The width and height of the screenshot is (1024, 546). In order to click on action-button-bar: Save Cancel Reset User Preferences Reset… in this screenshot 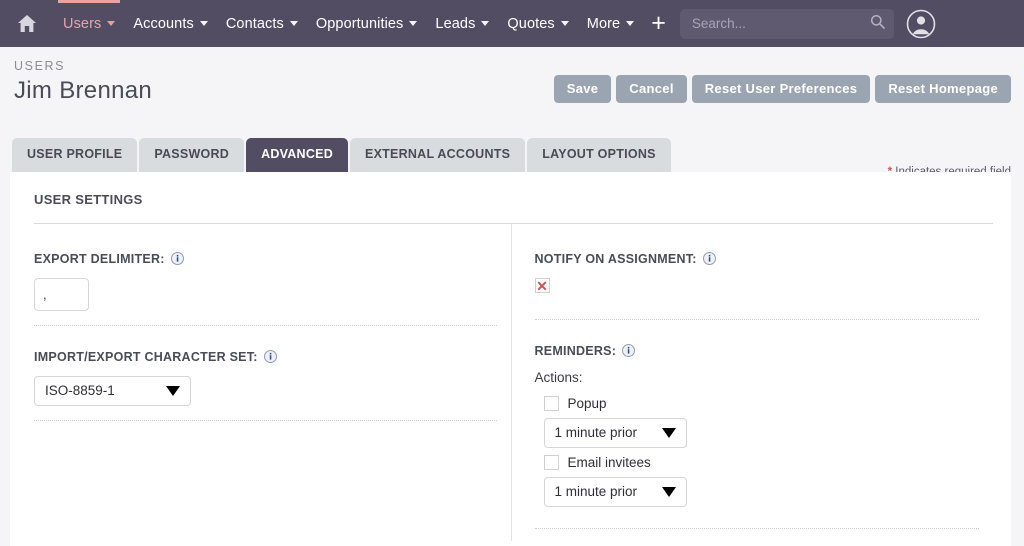, I will do `click(782, 89)`.